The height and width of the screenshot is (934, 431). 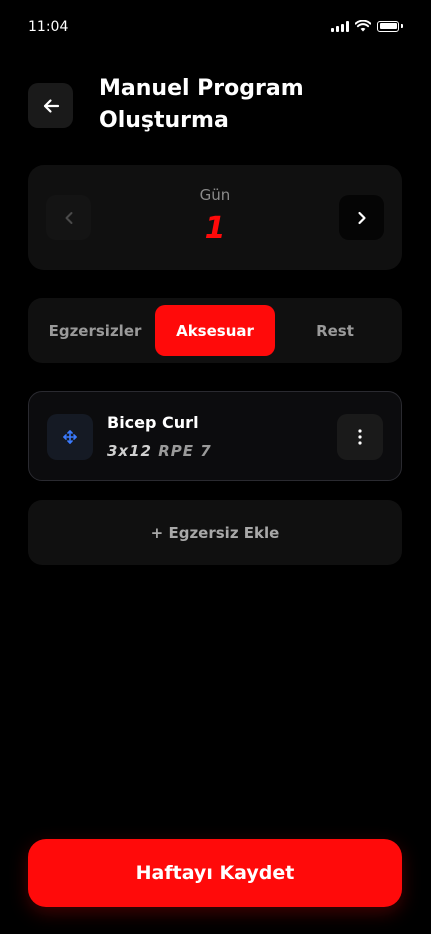 I want to click on exercise-detail: 3x12 RPE 7, so click(x=159, y=451).